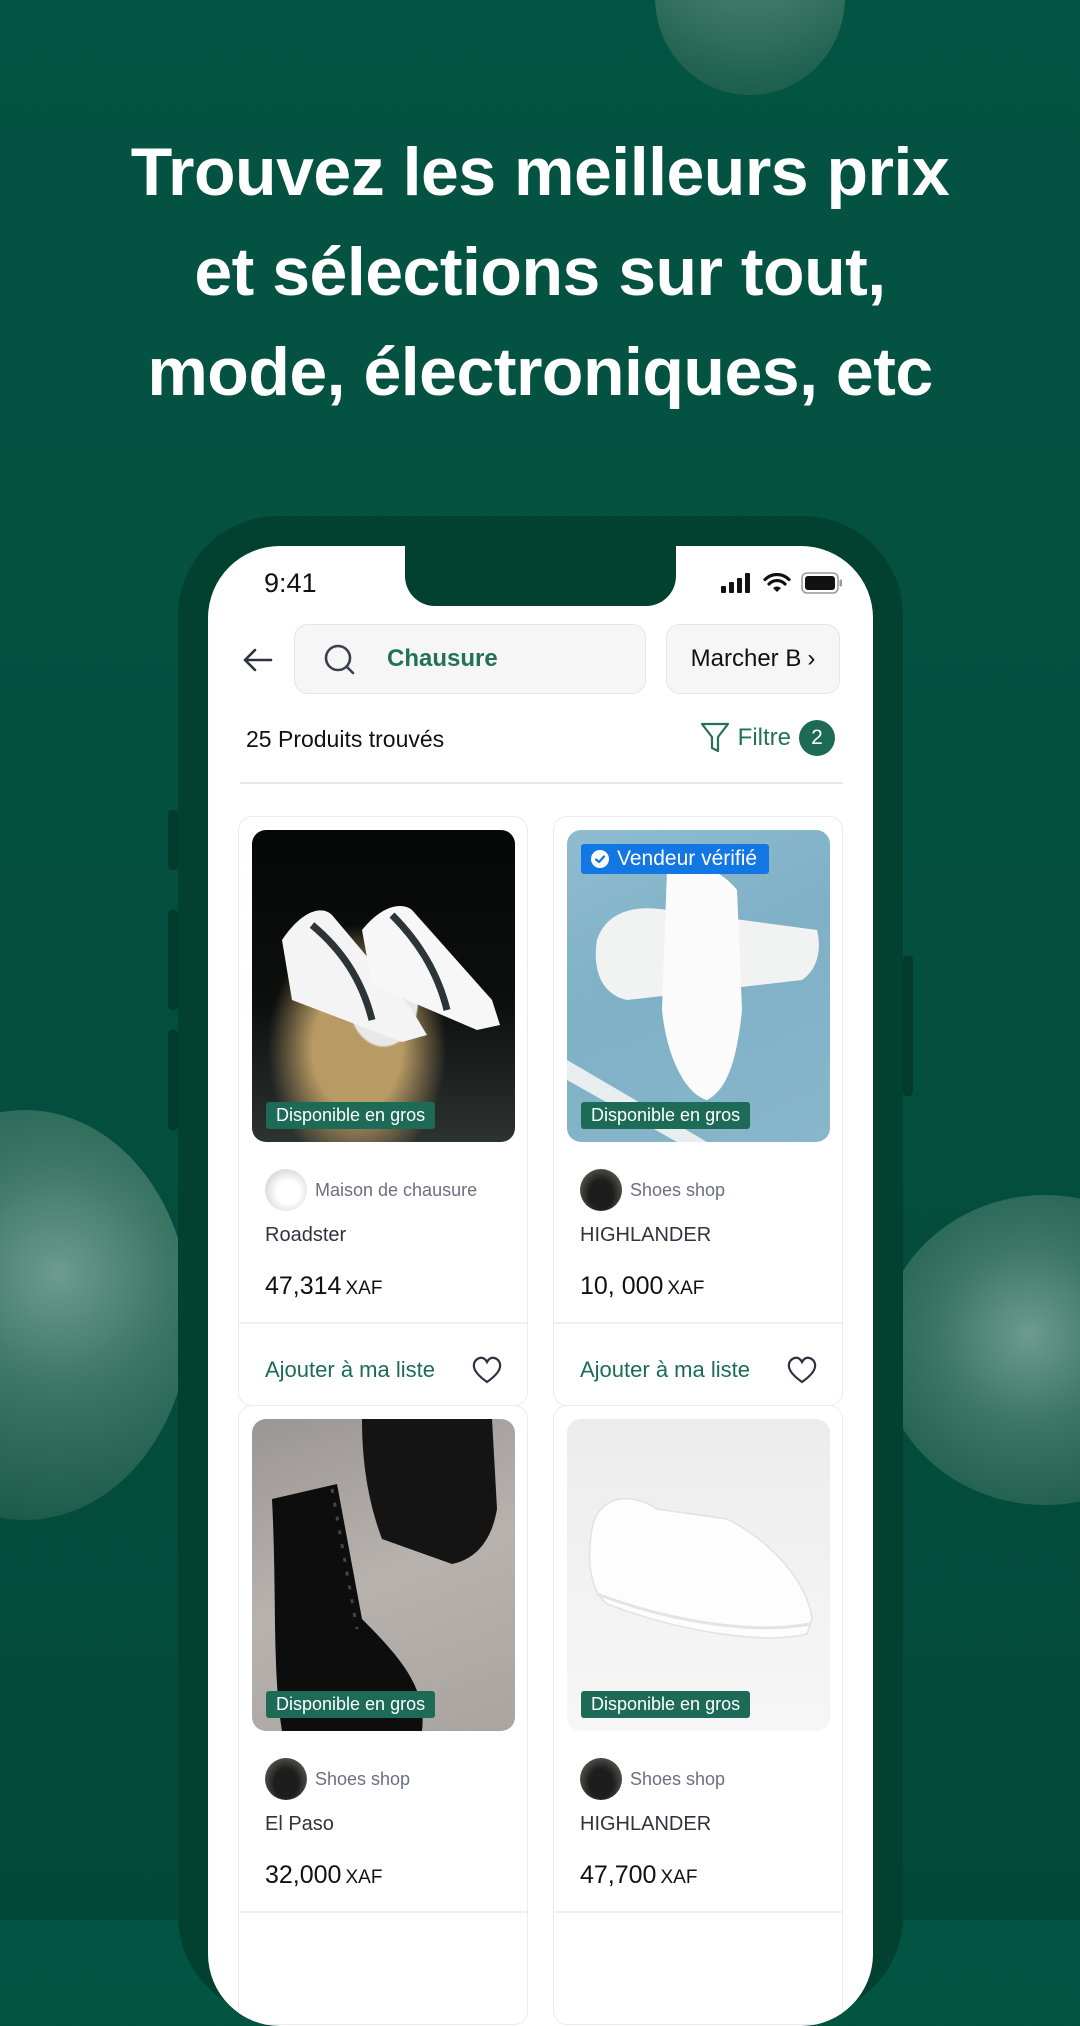 This screenshot has width=1080, height=2026. What do you see at coordinates (777, 582) in the screenshot?
I see `wifi-icon` at bounding box center [777, 582].